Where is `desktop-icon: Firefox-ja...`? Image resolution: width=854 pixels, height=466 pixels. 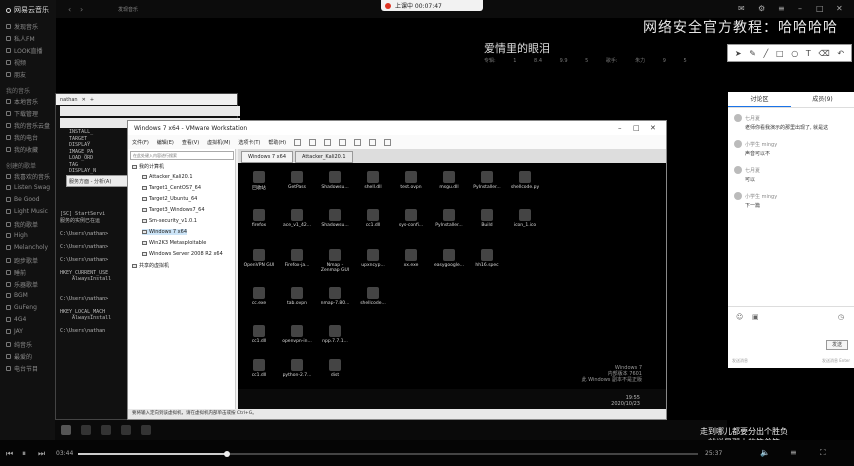 desktop-icon: Firefox-ja... is located at coordinates (297, 258).